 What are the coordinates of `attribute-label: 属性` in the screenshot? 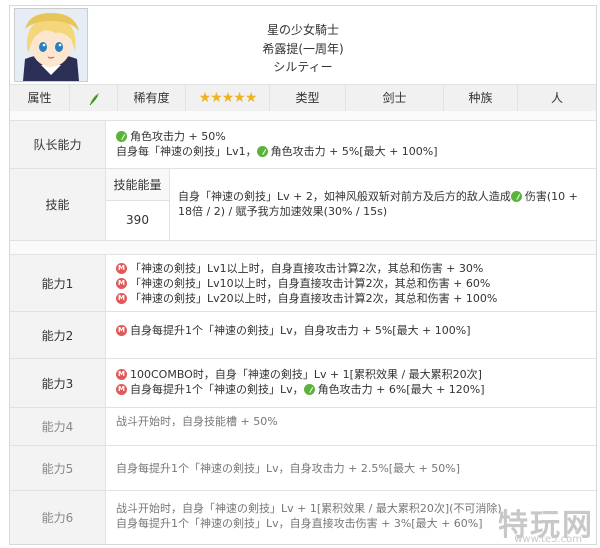 It's located at (40, 98).